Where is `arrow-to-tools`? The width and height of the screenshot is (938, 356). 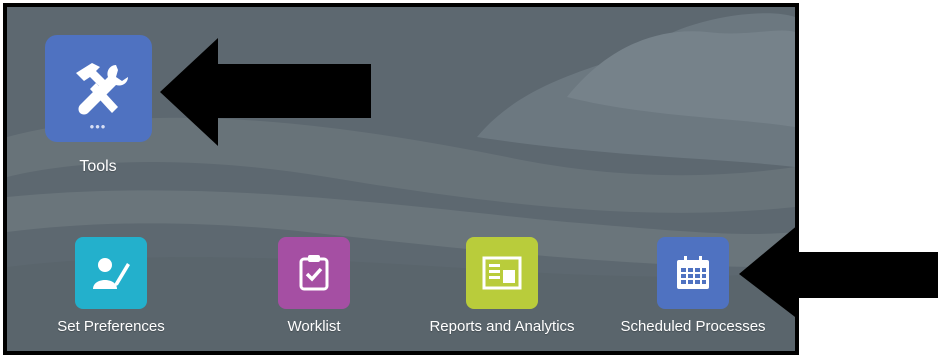
arrow-to-tools is located at coordinates (265, 92).